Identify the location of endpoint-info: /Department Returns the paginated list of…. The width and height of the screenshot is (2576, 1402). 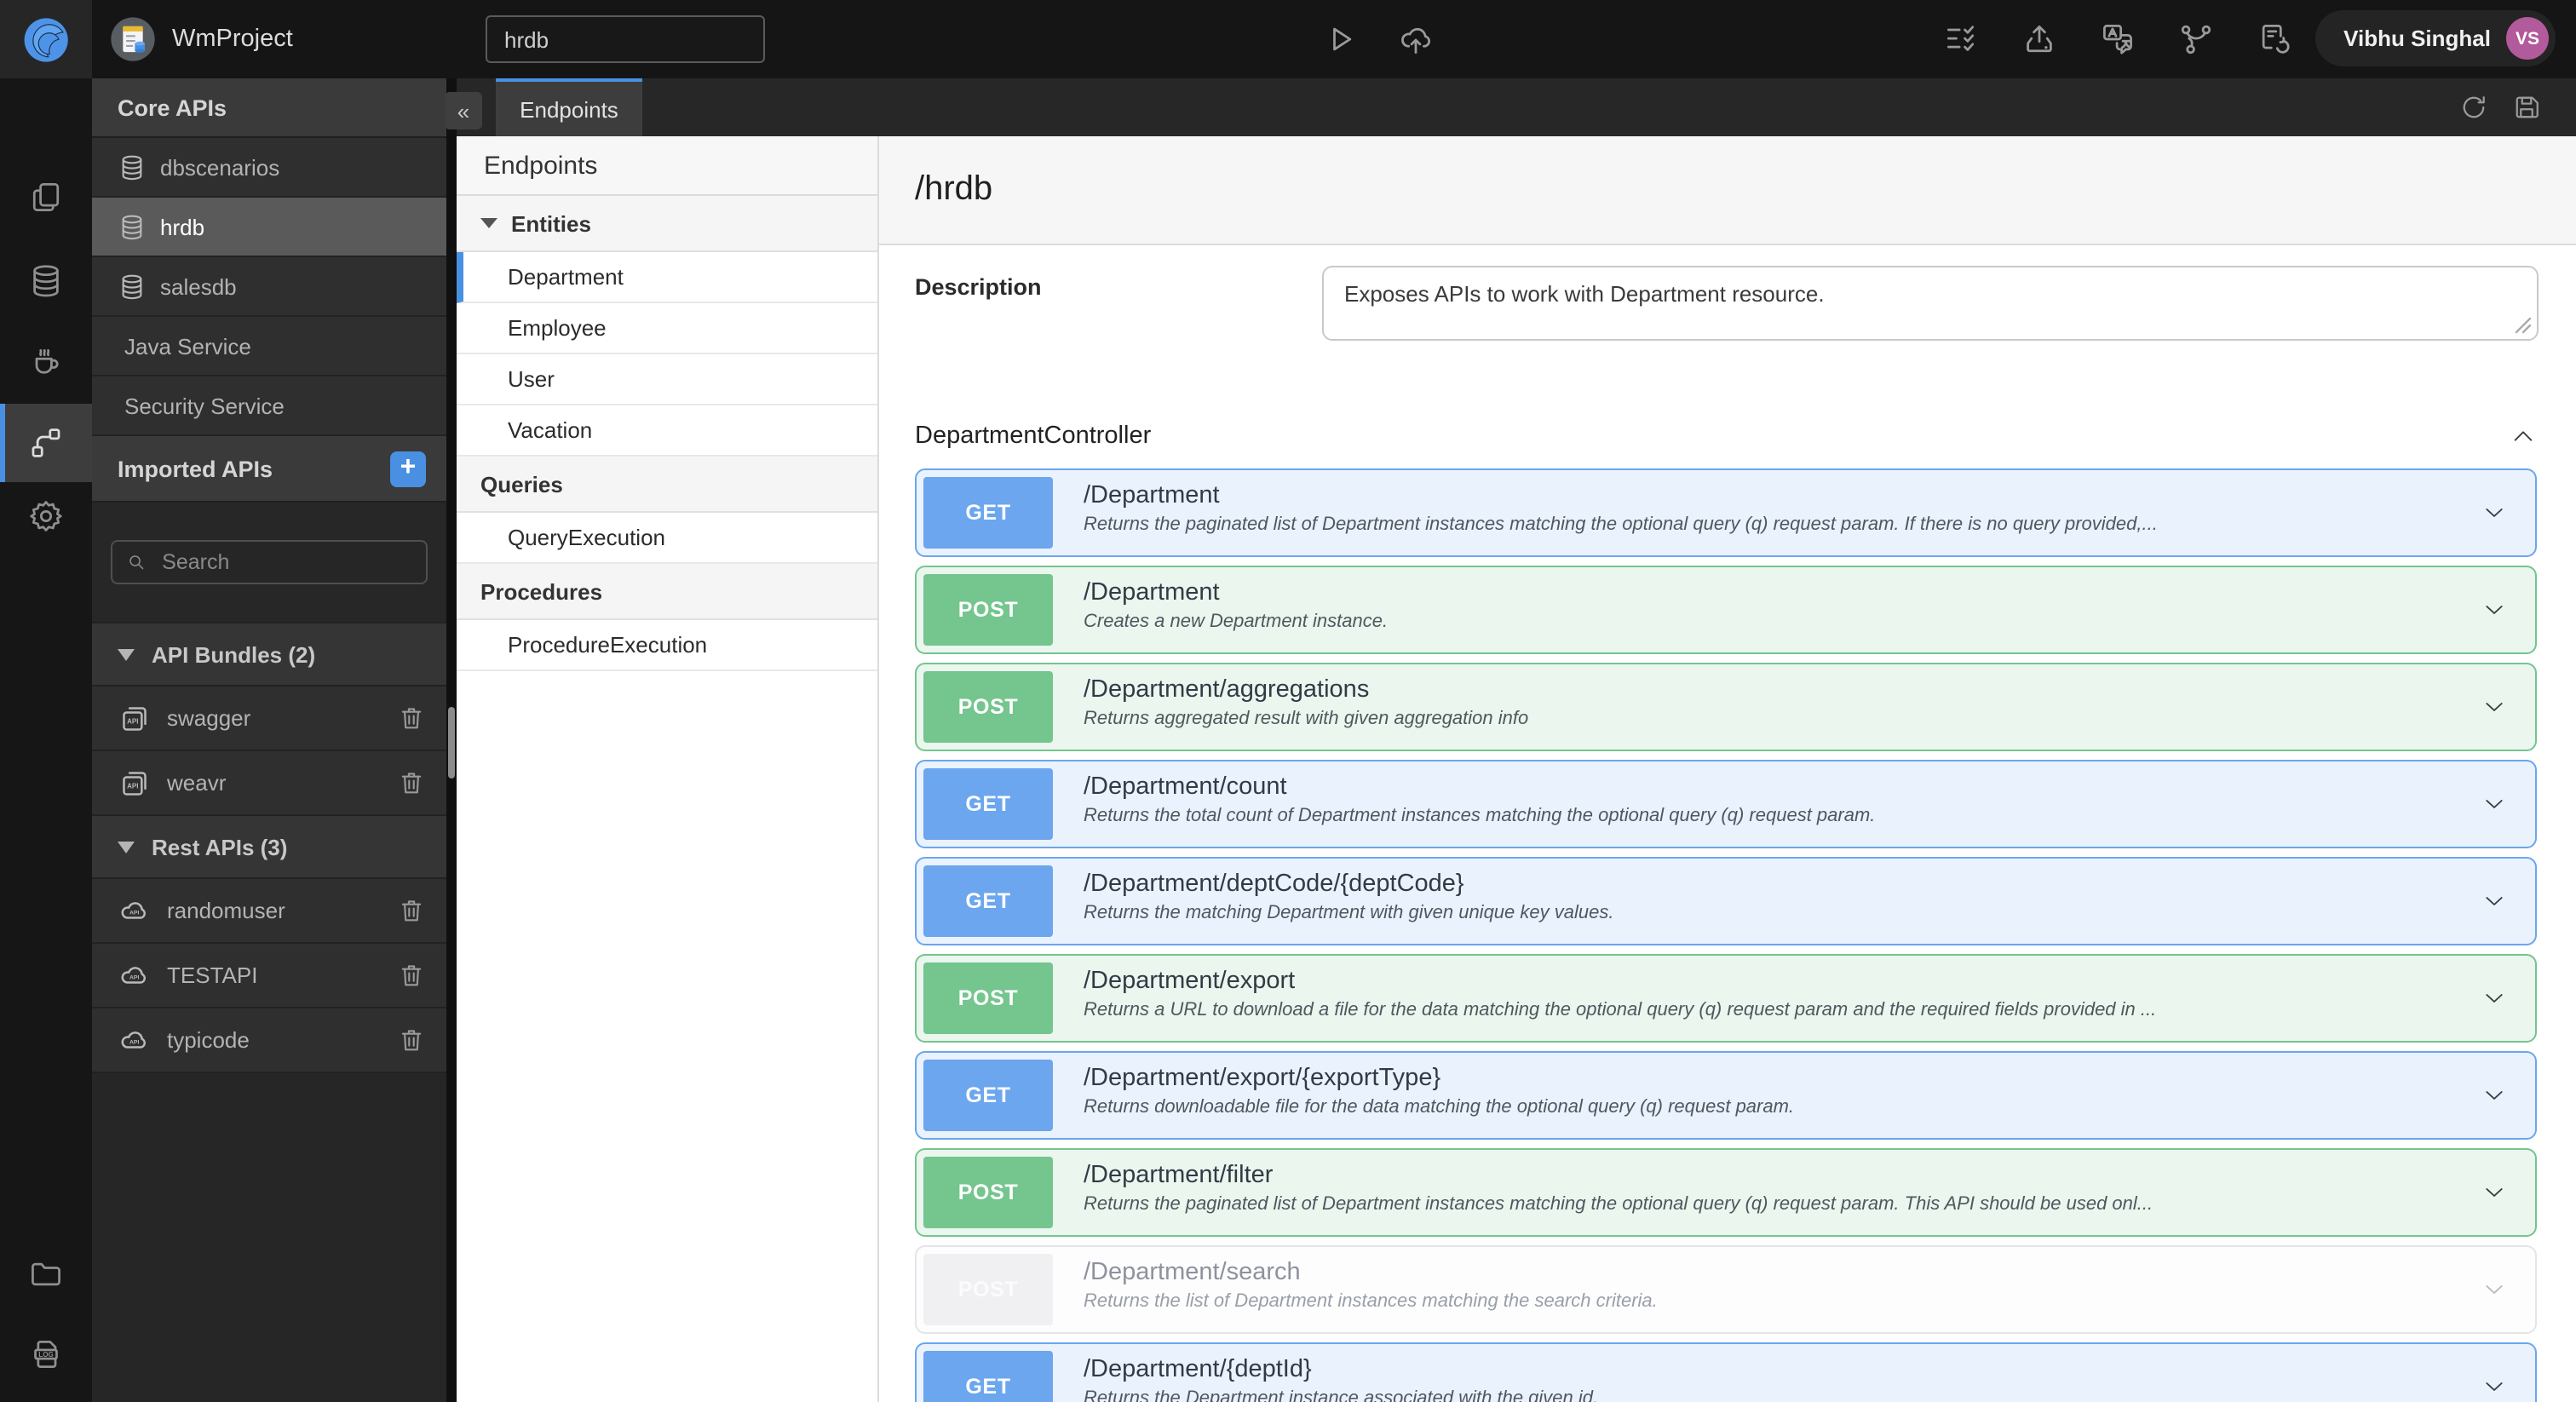
(1797, 512).